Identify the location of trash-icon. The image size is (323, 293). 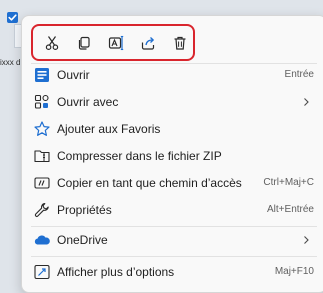
(180, 43).